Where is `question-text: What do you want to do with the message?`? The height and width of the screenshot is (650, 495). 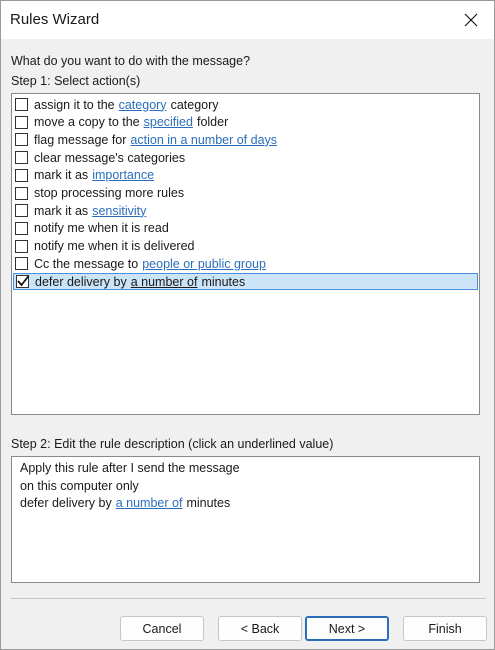 question-text: What do you want to do with the message? is located at coordinates (131, 61).